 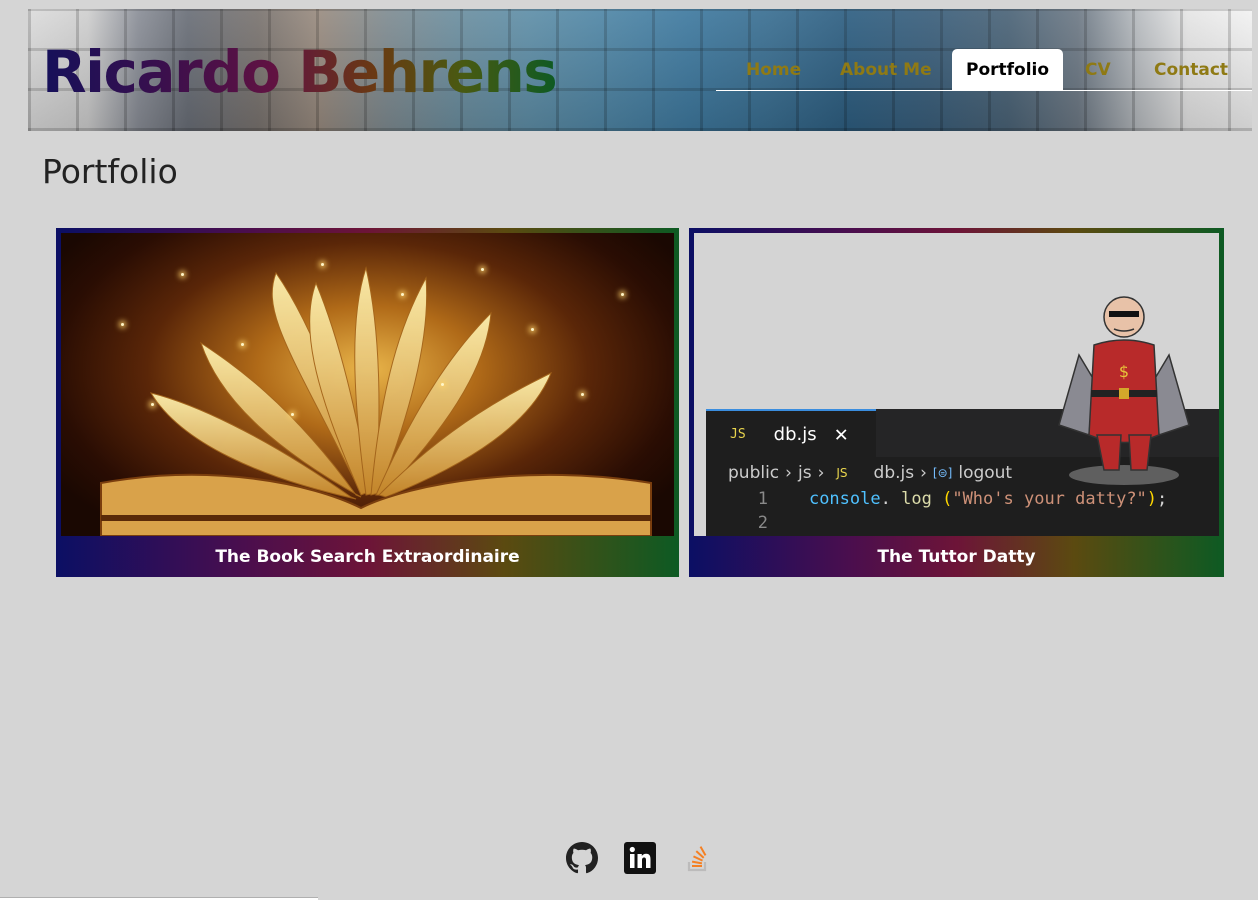 What do you see at coordinates (698, 859) in the screenshot?
I see `stack-overflow-icon` at bounding box center [698, 859].